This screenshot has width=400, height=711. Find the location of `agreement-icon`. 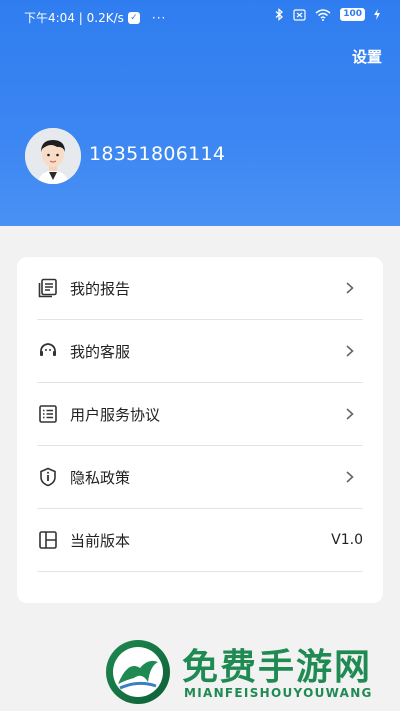

agreement-icon is located at coordinates (48, 414).